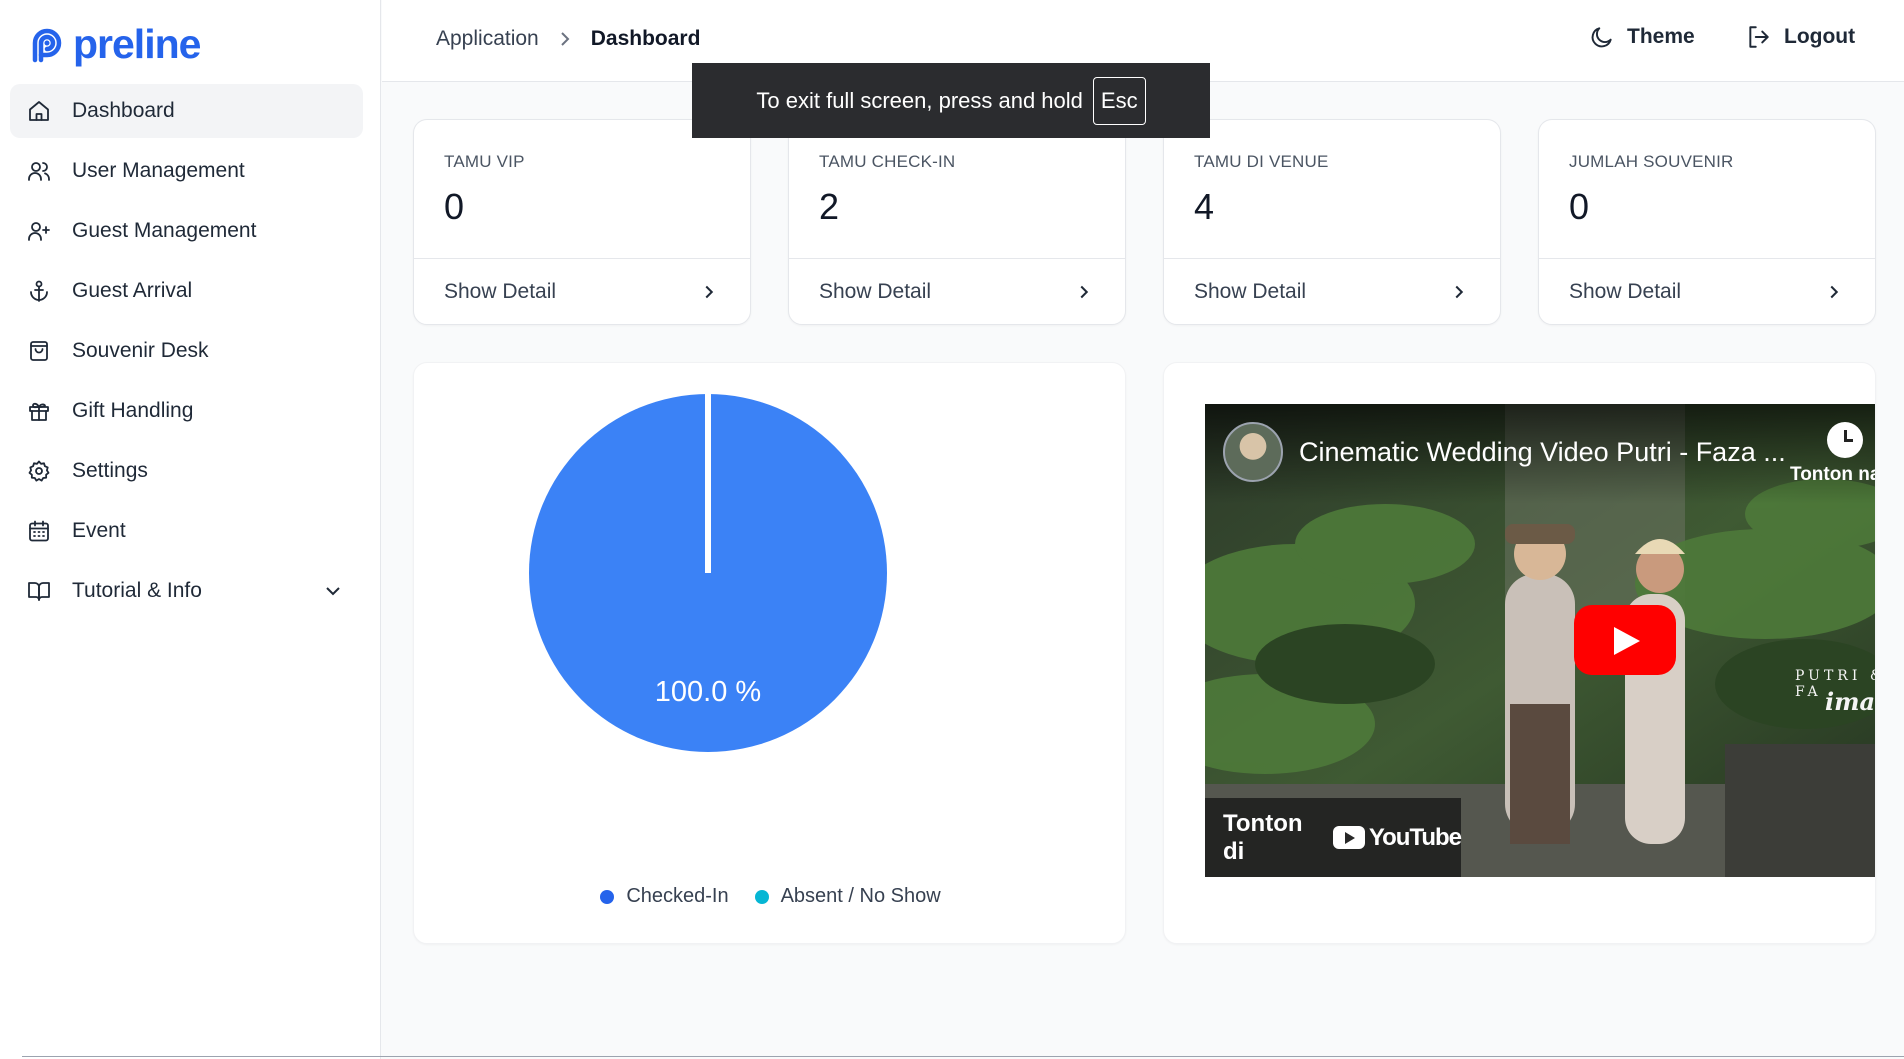  I want to click on youtube-logo: YouTube, so click(1397, 837).